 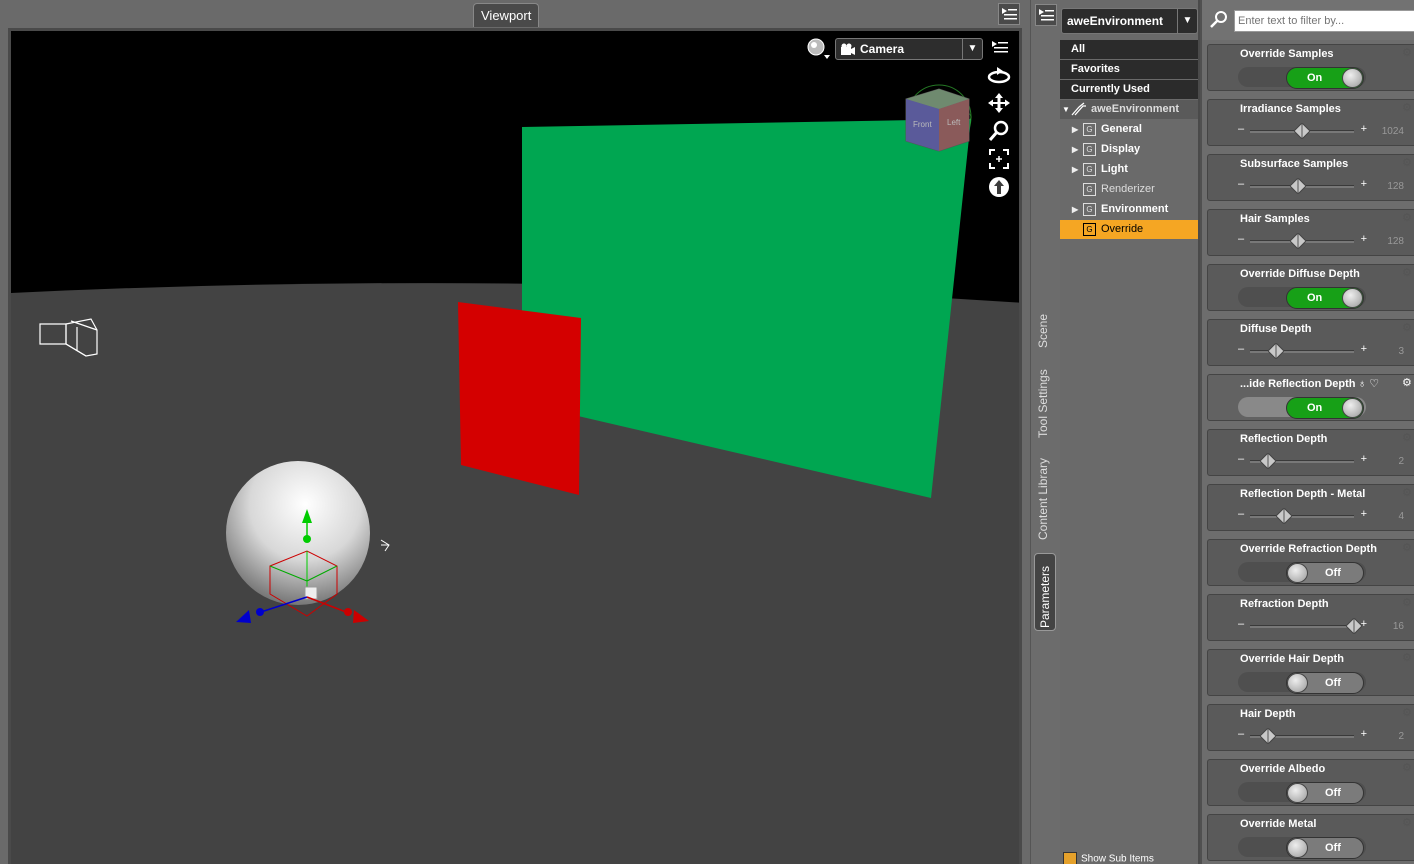 I want to click on reset-view-icon, so click(x=999, y=187).